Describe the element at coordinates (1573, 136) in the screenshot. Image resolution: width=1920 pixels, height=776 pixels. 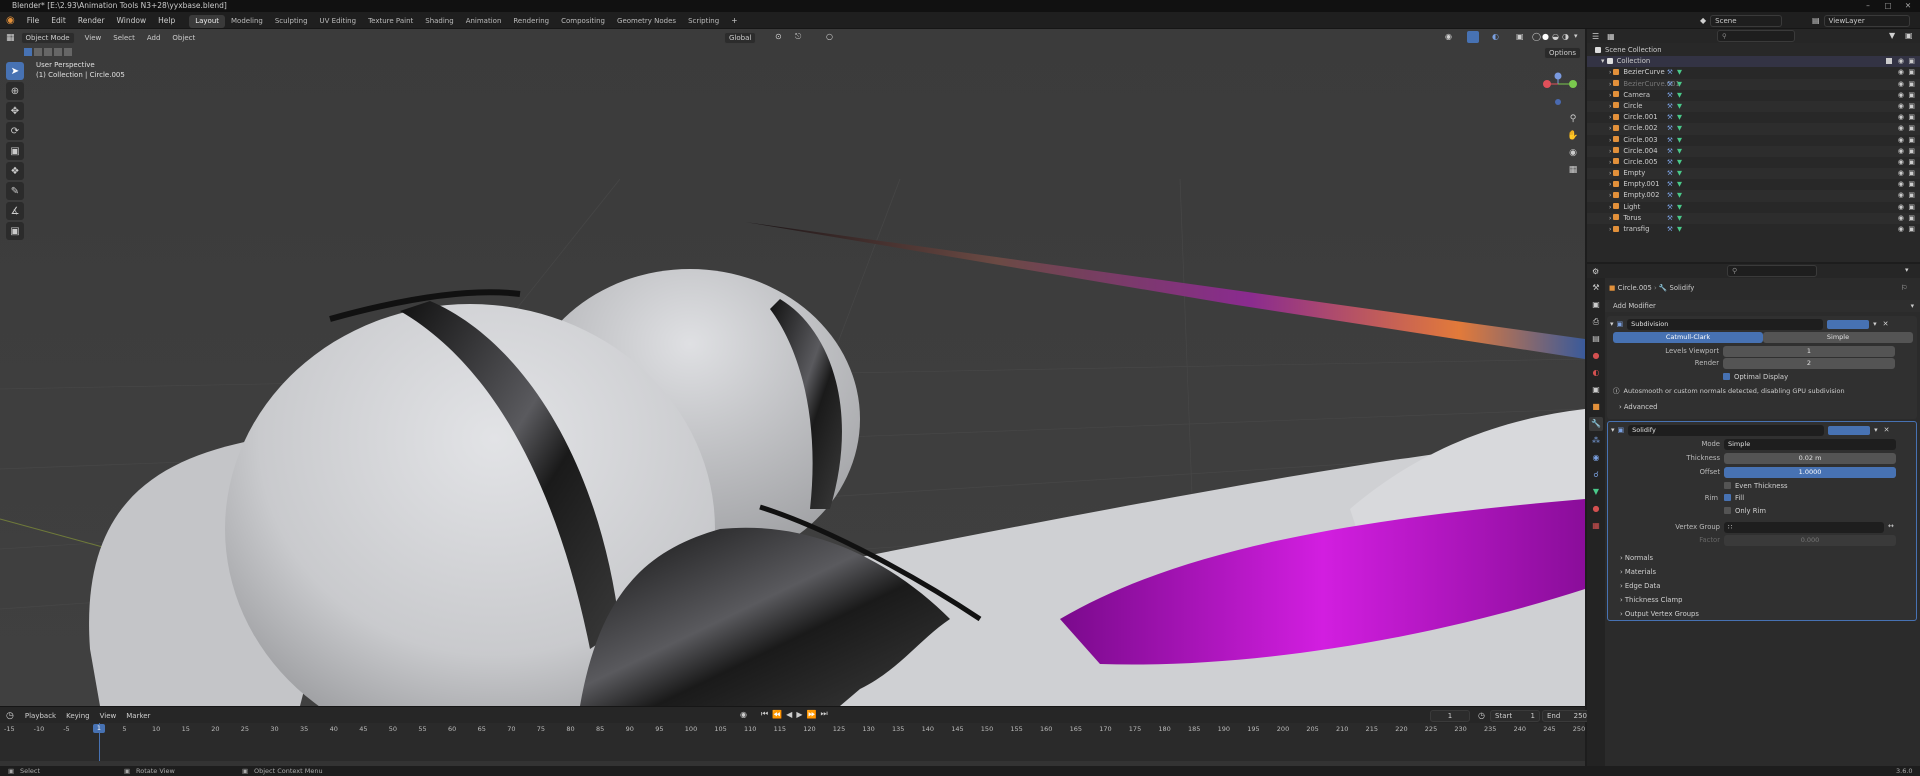
I see `pan-hand-icon: ✋` at that location.